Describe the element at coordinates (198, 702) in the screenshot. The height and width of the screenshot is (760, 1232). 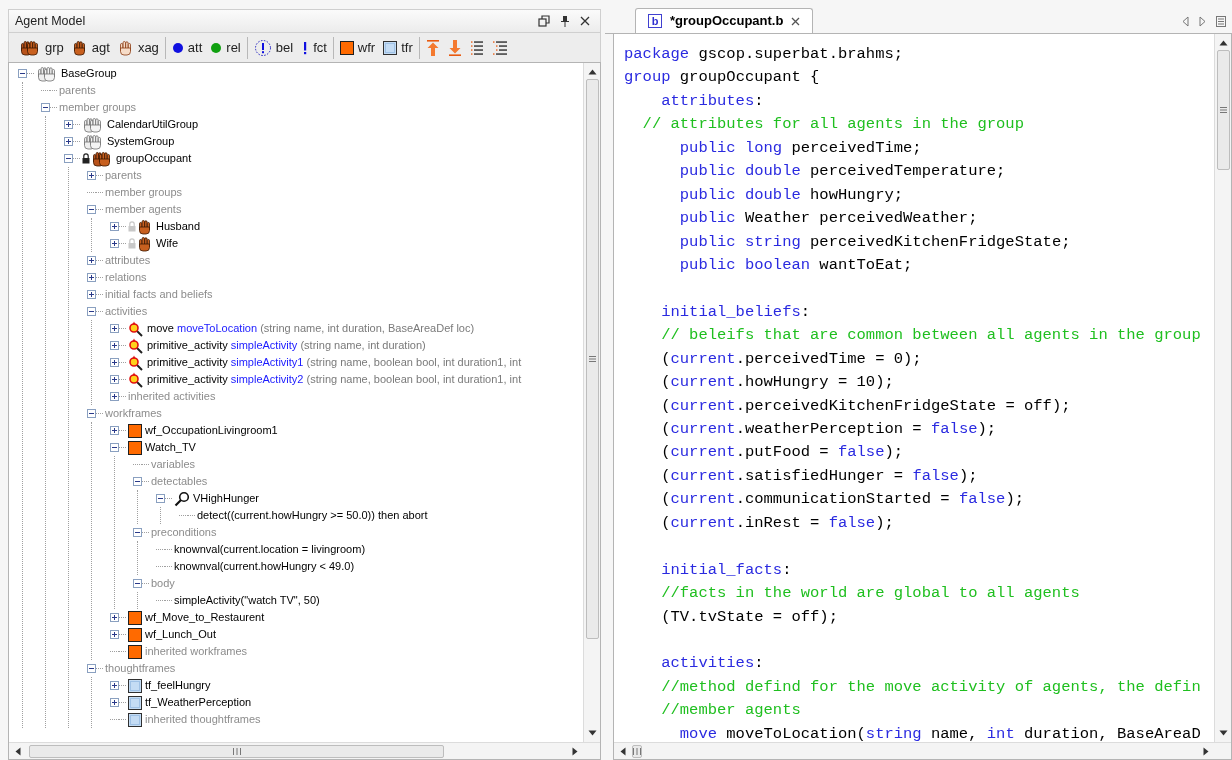
I see `tree-item-label: tf_WeatherPerception` at that location.